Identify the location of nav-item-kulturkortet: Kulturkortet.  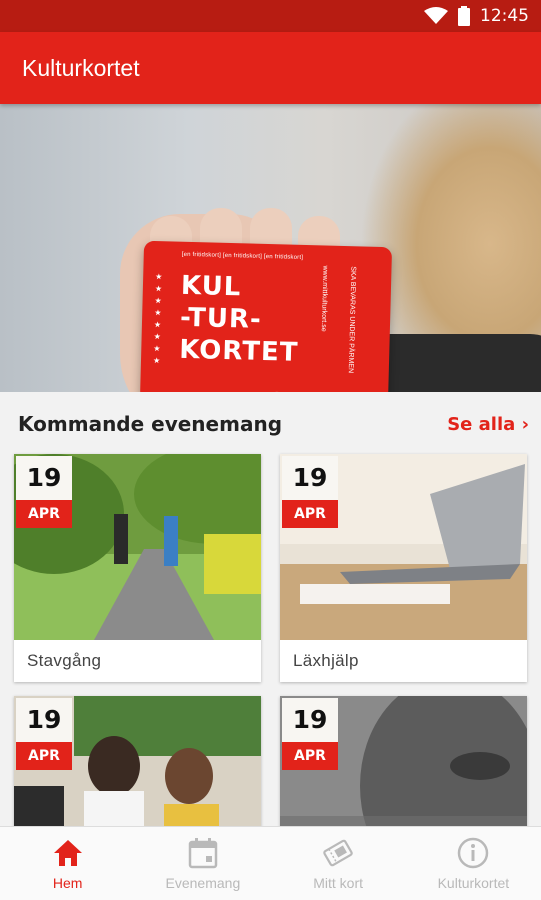
(473, 863).